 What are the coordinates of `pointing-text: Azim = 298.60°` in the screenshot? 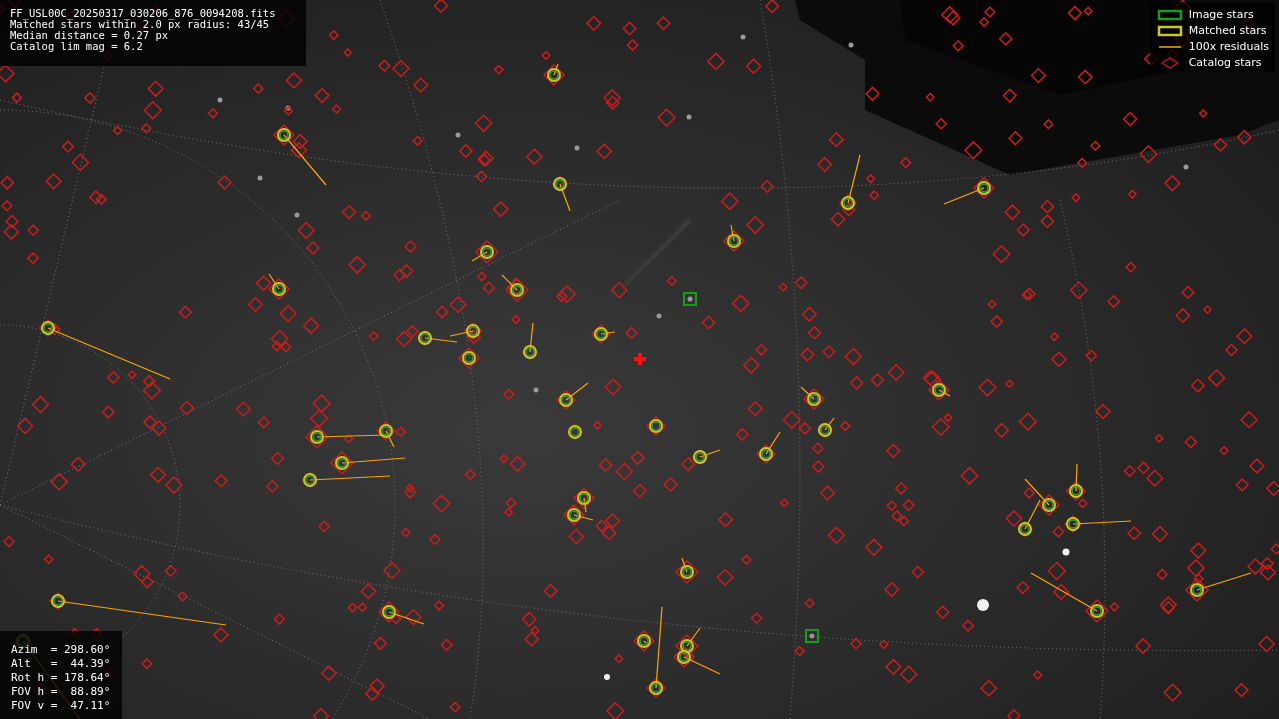 It's located at (61, 650).